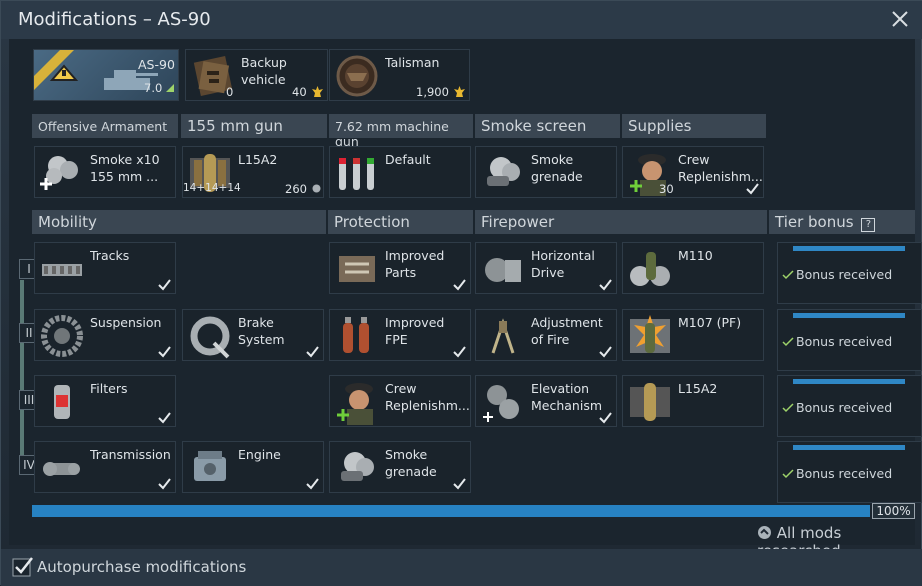 The image size is (922, 586). What do you see at coordinates (900, 19) in the screenshot?
I see `close-icon` at bounding box center [900, 19].